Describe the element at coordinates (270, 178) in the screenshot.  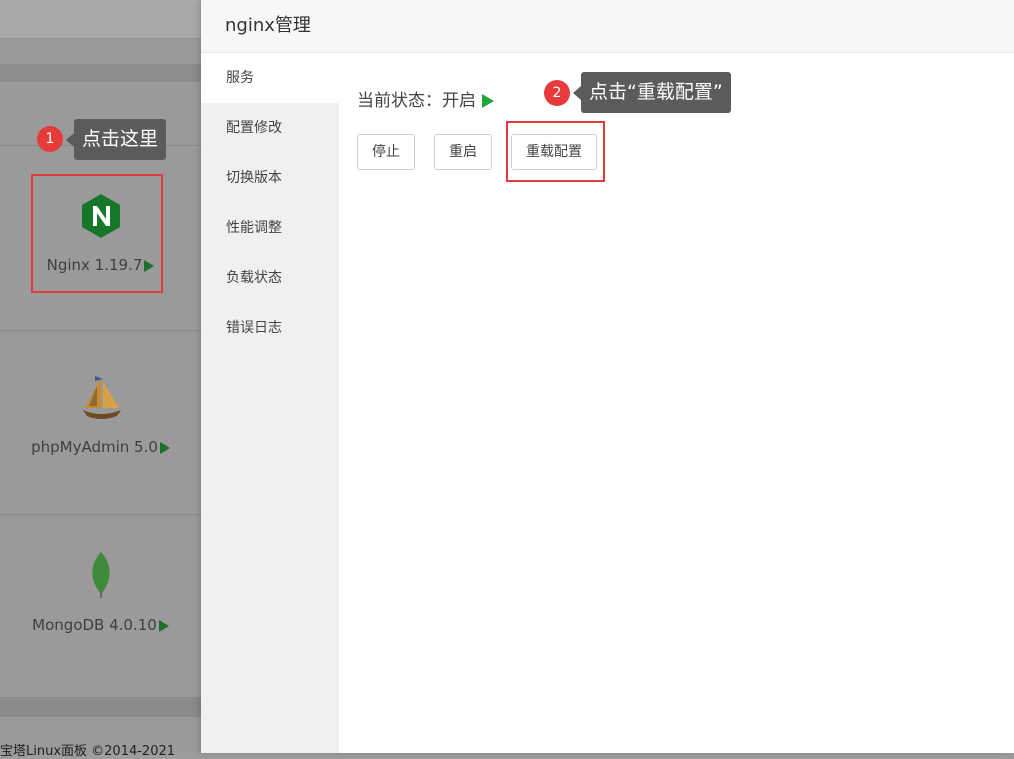
I see `menu-item-switch-version: 切换版本` at that location.